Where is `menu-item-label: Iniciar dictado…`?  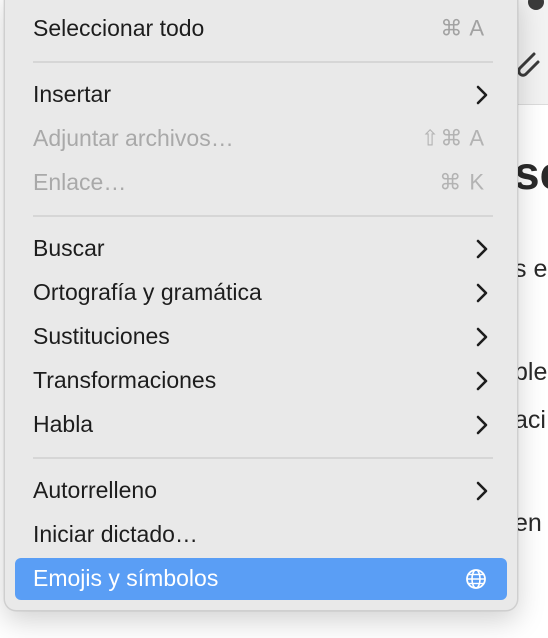 menu-item-label: Iniciar dictado… is located at coordinates (115, 533).